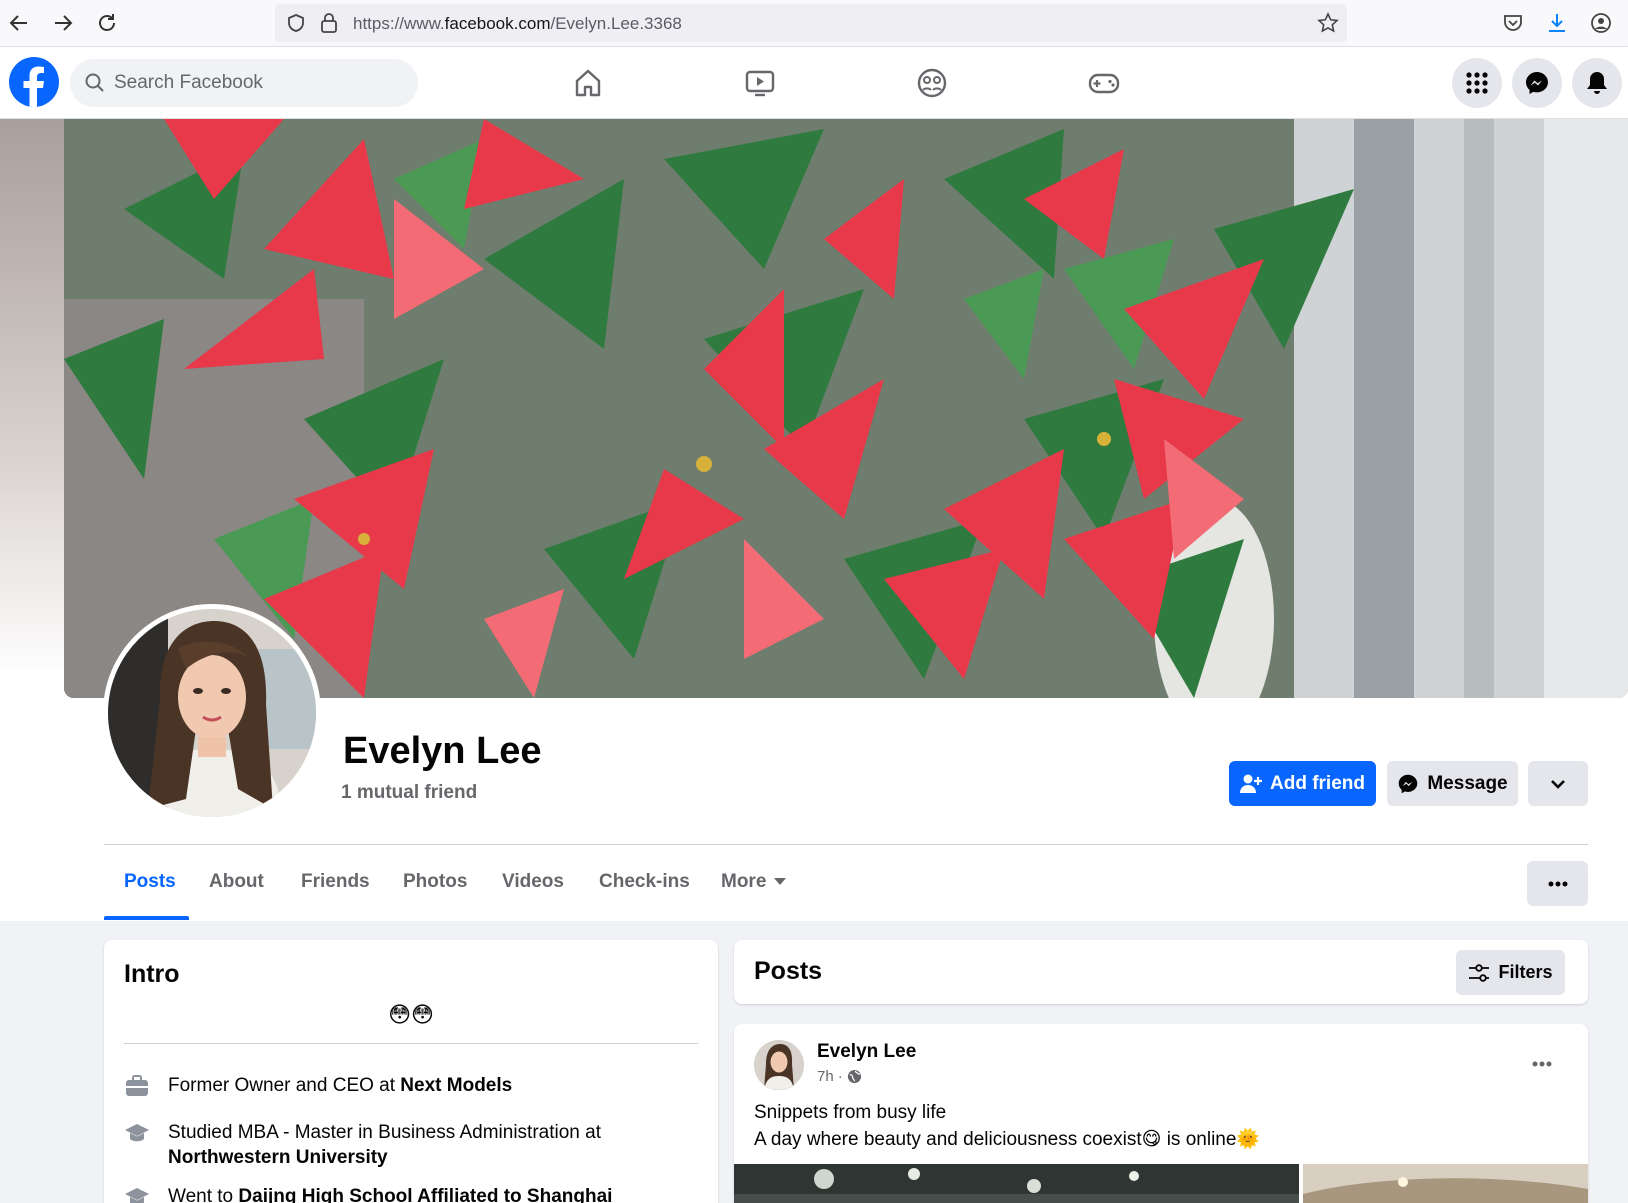 This screenshot has height=1203, width=1628. I want to click on reload-button, so click(107, 23).